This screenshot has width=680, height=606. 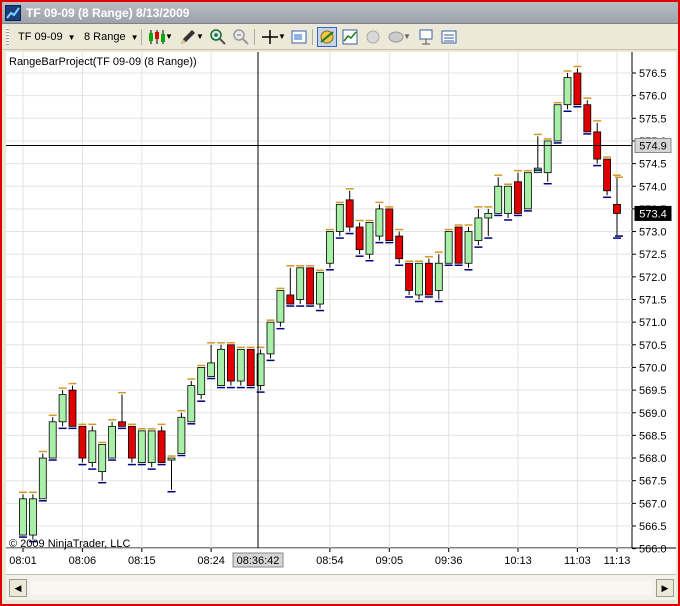 I want to click on y-tick-label: 569.0, so click(x=653, y=414).